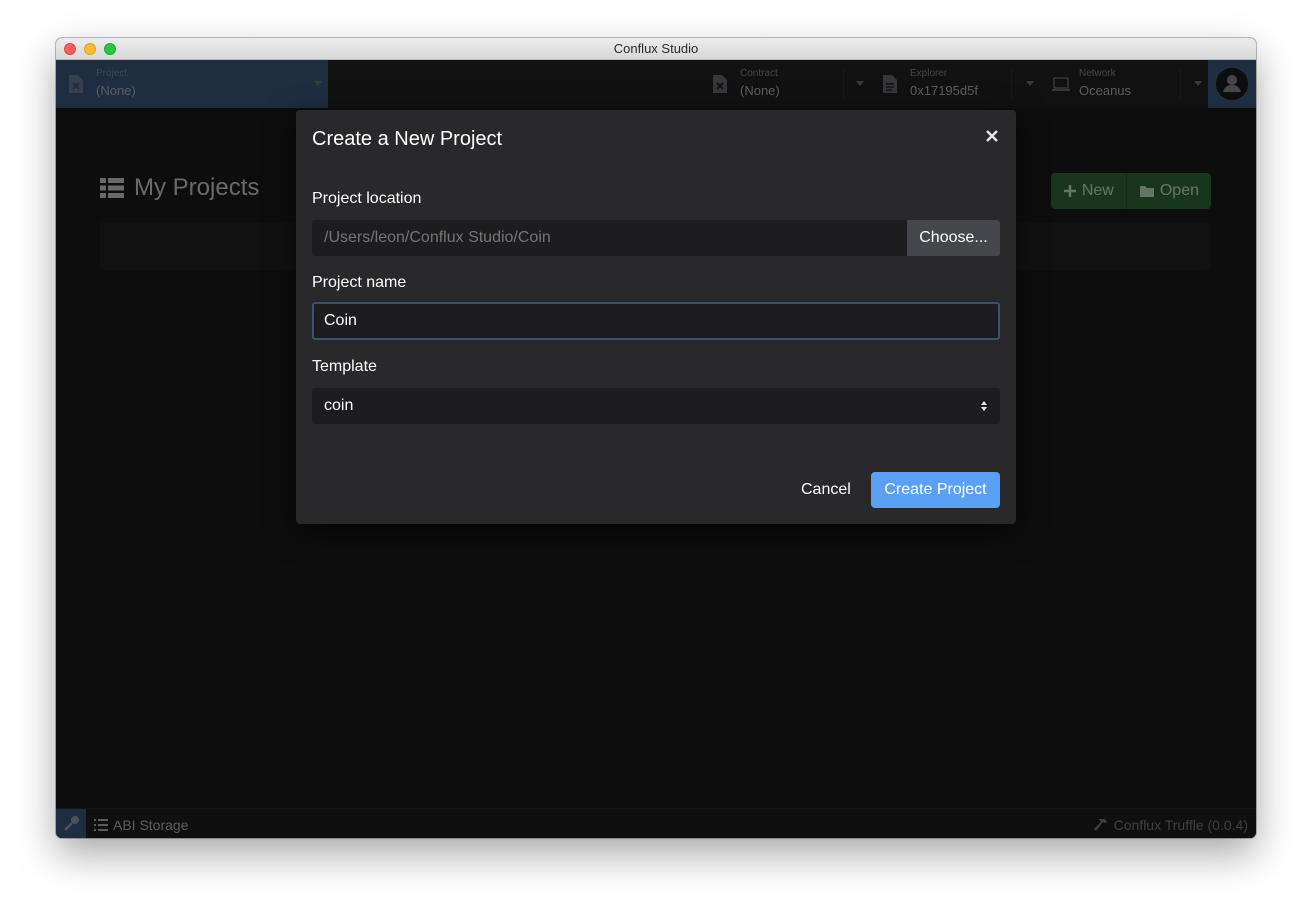 The width and height of the screenshot is (1312, 912). Describe the element at coordinates (367, 198) in the screenshot. I see `project-location-label: Project location` at that location.